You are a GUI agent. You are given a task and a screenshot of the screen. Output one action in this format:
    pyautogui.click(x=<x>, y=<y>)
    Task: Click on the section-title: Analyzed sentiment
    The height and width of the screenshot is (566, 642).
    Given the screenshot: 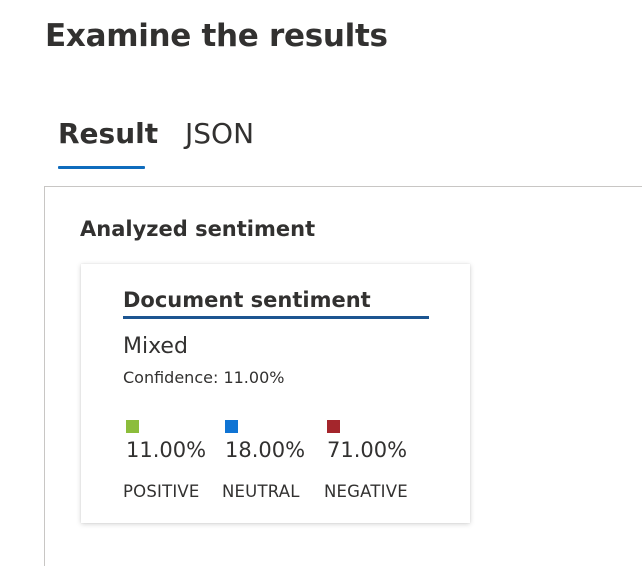 What is the action you would take?
    pyautogui.click(x=198, y=229)
    